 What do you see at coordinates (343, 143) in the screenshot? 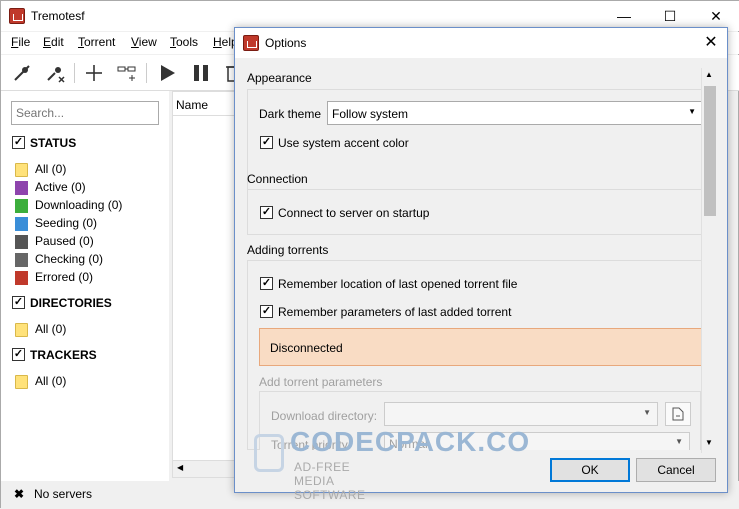
I see `accent-label: Use system accent color` at bounding box center [343, 143].